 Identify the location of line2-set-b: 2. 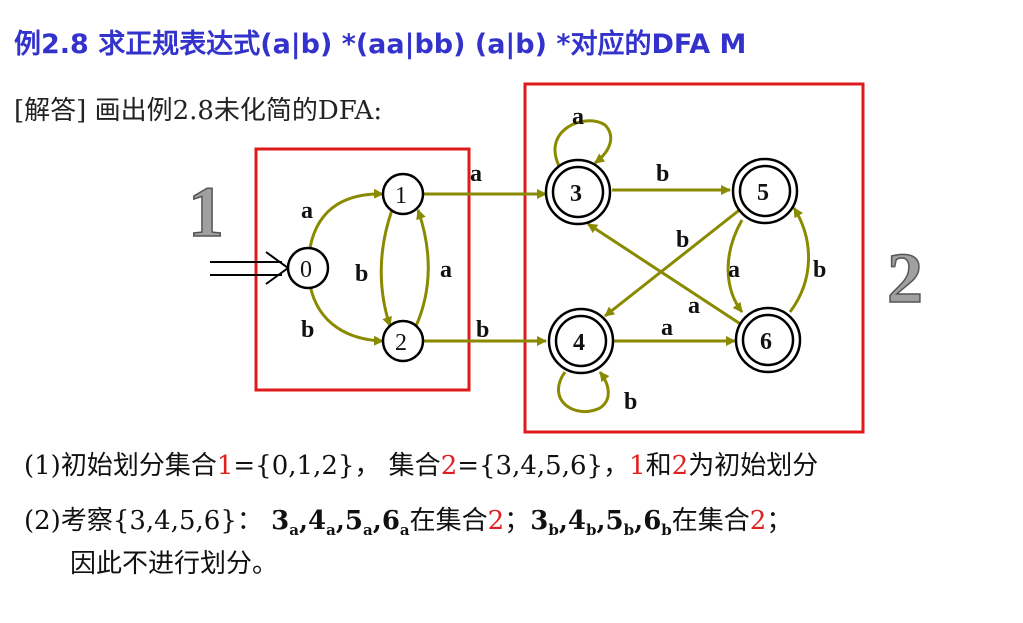
(758, 521).